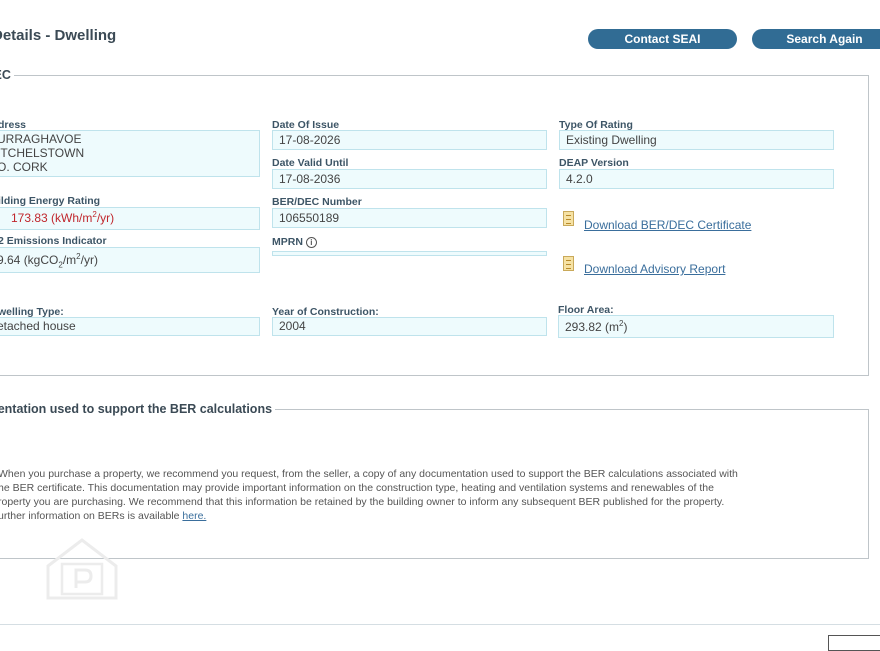 This screenshot has width=880, height=651. I want to click on type-rating-field: Existing Dwelling, so click(696, 140).